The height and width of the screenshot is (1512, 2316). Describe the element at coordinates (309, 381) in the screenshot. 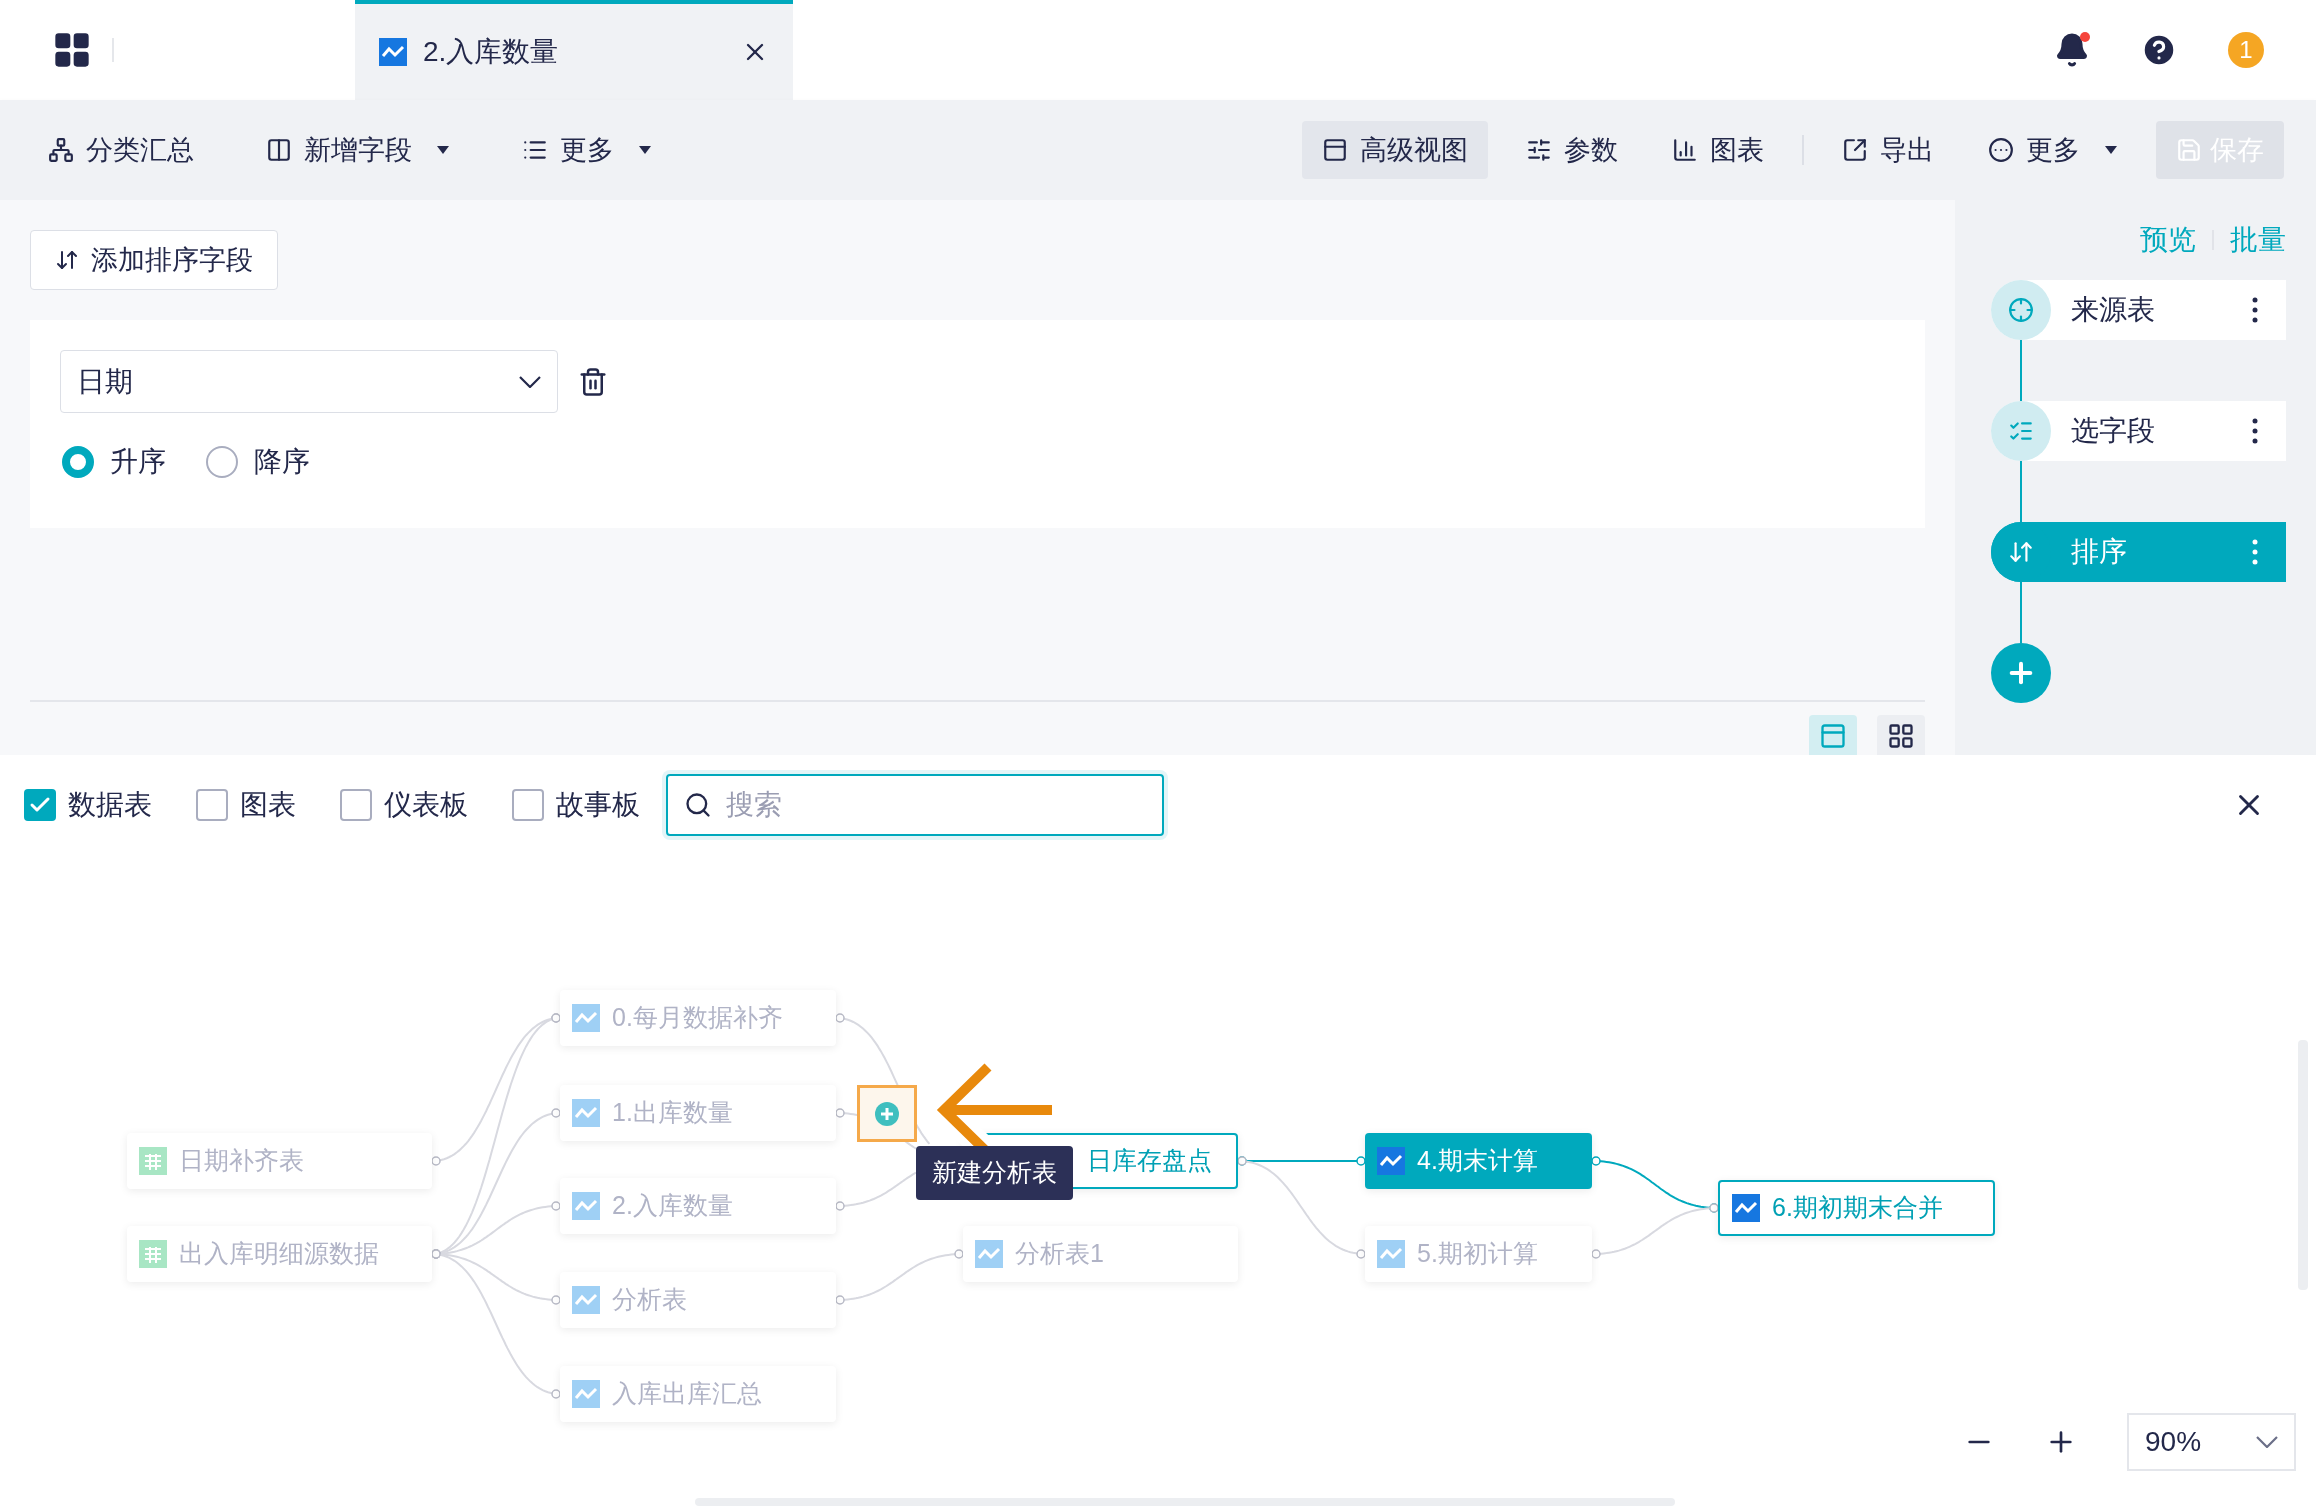

I see `field-select: 日期` at that location.